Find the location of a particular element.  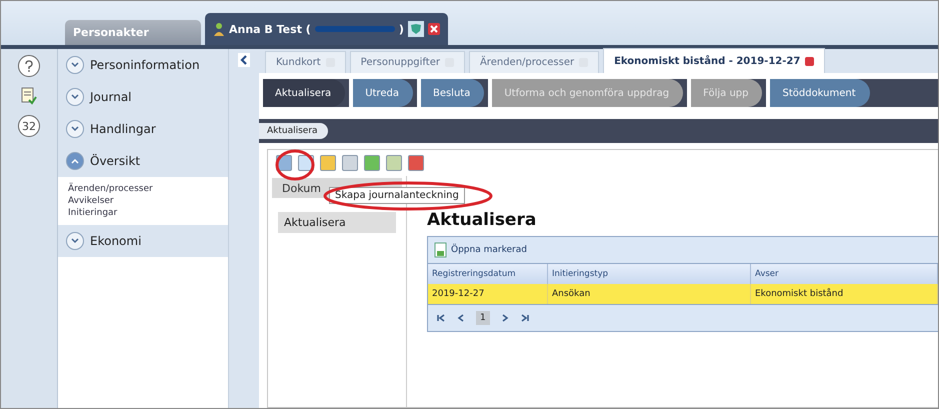

top-tab: Anna B Test ( ) is located at coordinates (326, 29).